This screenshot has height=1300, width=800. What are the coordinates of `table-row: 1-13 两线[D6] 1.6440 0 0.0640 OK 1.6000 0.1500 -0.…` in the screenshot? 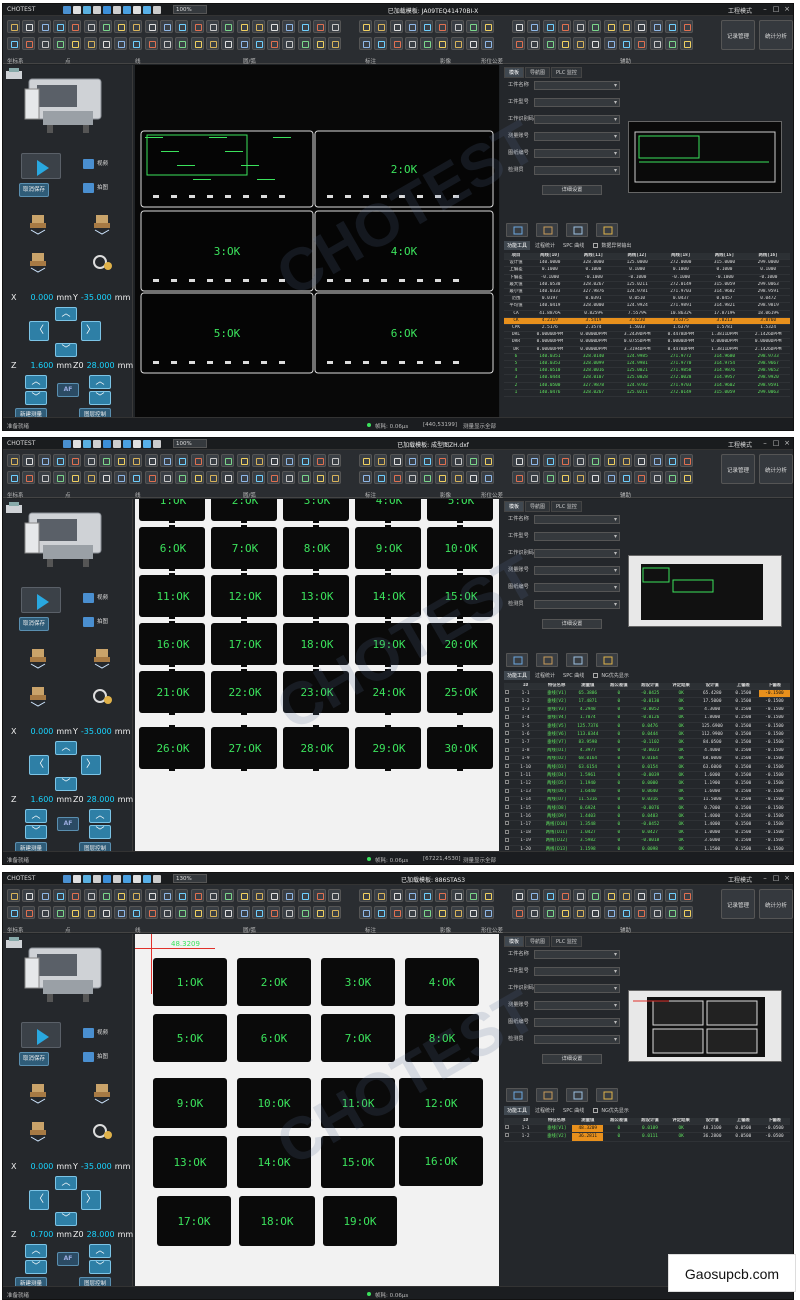 It's located at (647, 792).